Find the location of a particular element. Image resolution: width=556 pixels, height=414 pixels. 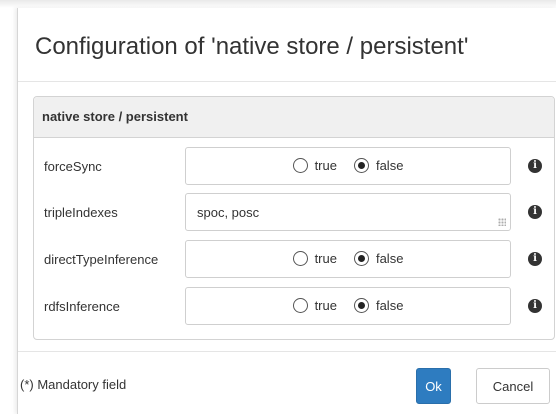

resize-grip-icon is located at coordinates (502, 222).